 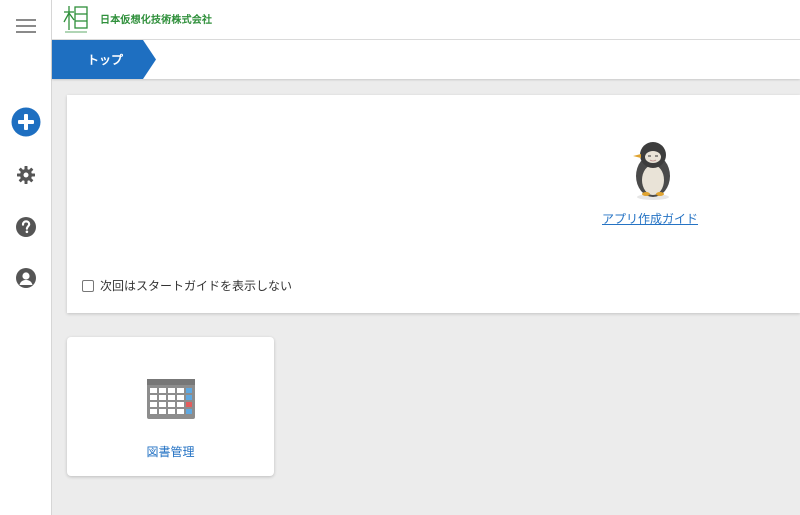 What do you see at coordinates (650, 218) in the screenshot?
I see `app-creation-guide-link: アプリ作成ガイド` at bounding box center [650, 218].